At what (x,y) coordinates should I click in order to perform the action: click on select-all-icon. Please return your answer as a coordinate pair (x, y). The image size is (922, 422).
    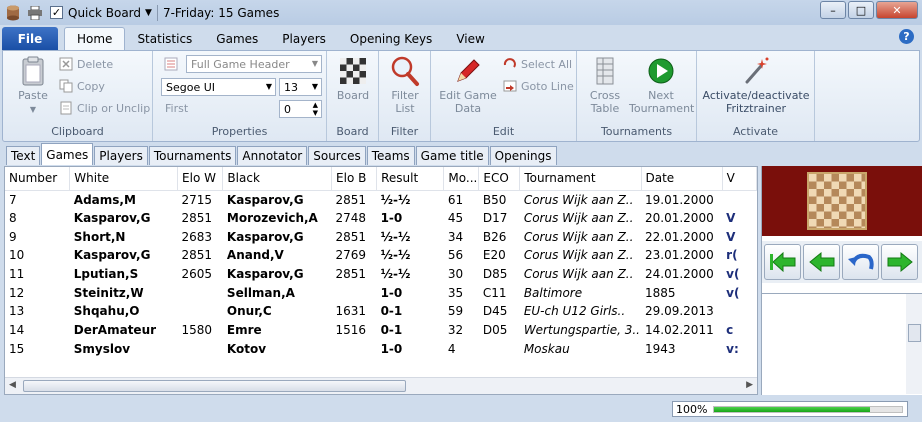
    Looking at the image, I should click on (510, 64).